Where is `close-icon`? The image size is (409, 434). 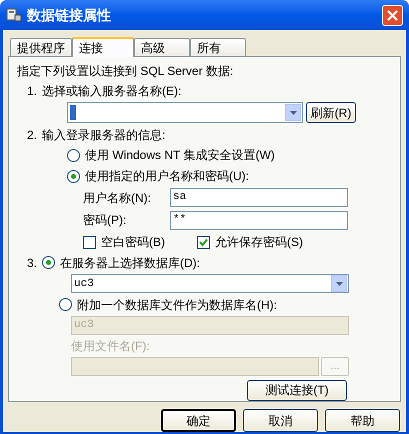 close-icon is located at coordinates (392, 15).